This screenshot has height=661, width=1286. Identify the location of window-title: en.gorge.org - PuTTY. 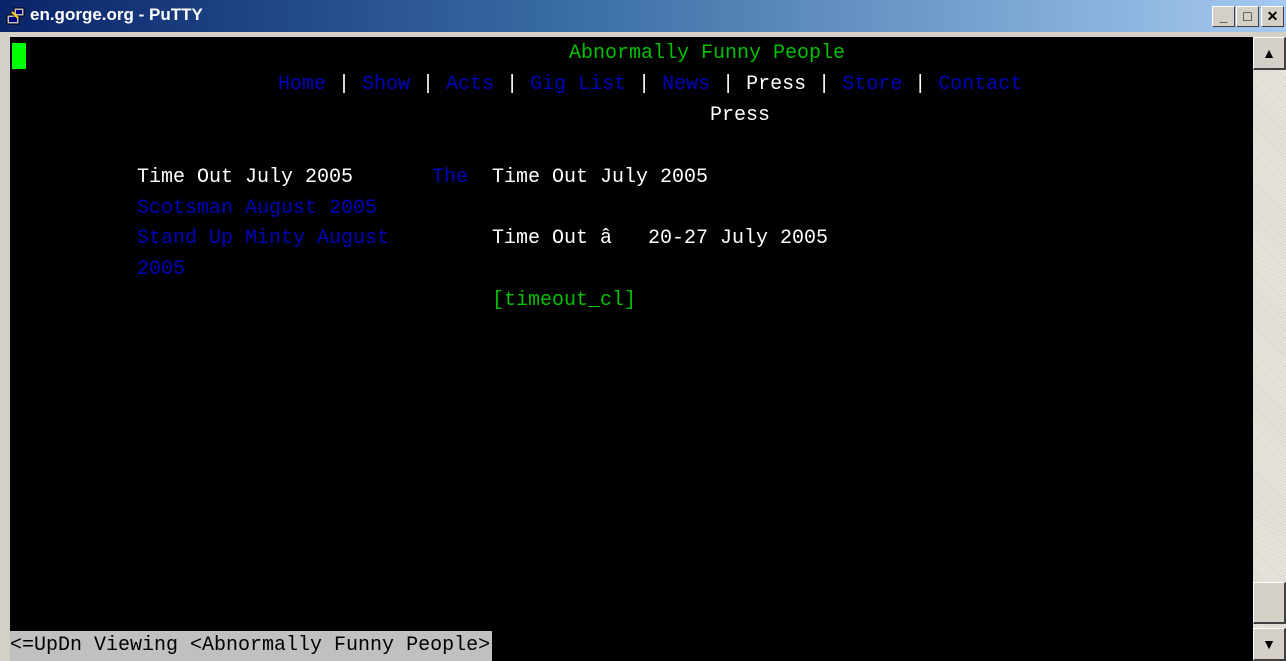
(116, 14).